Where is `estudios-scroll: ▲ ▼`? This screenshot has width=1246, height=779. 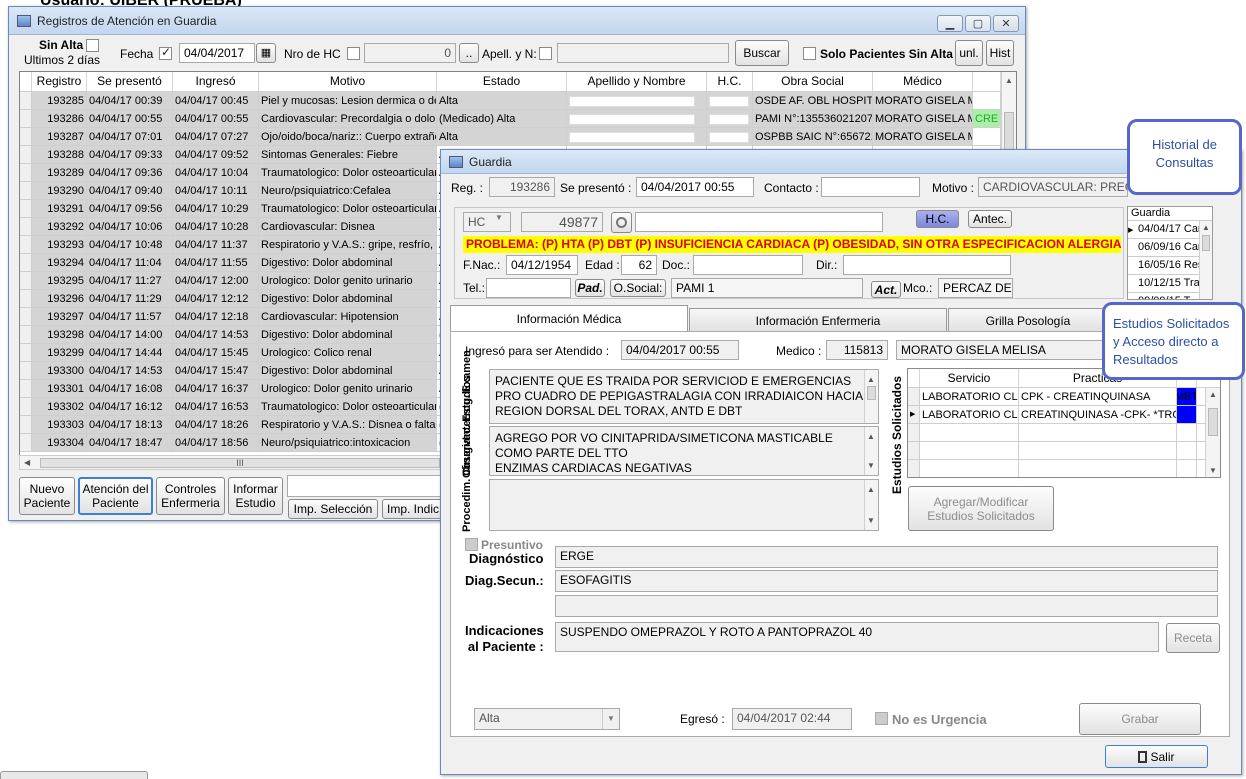
estudios-scroll: ▲ ▼ is located at coordinates (871, 451).